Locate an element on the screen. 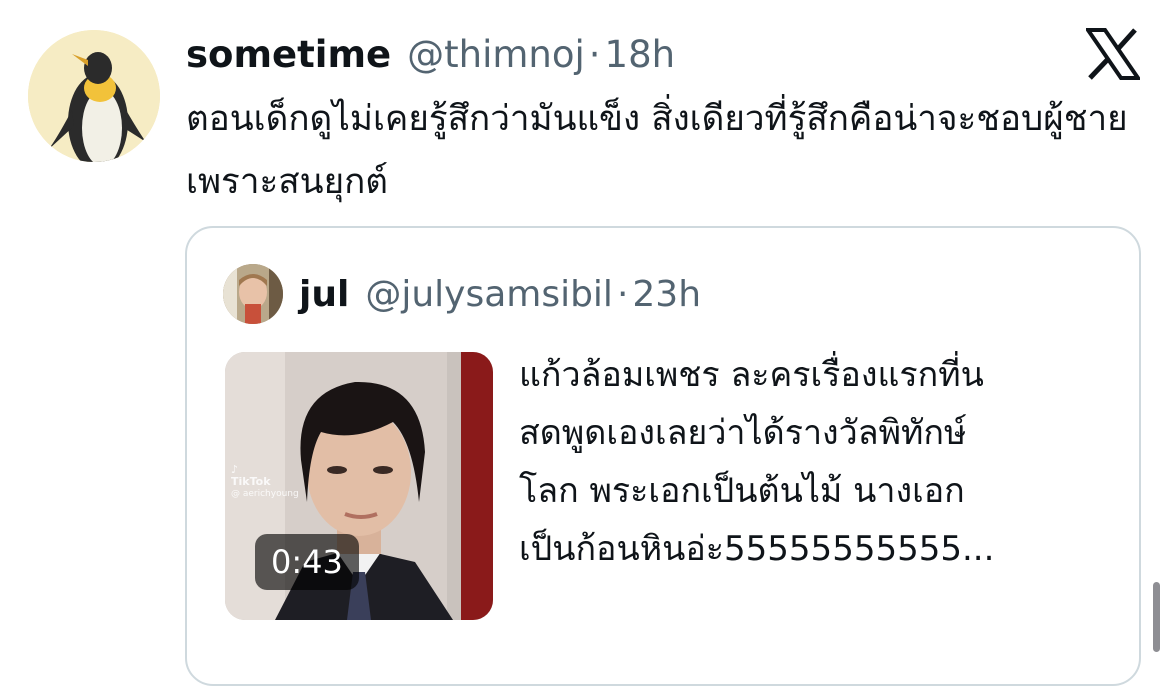 This screenshot has height=686, width=1170. author-handle: @thimnoj is located at coordinates (496, 54).